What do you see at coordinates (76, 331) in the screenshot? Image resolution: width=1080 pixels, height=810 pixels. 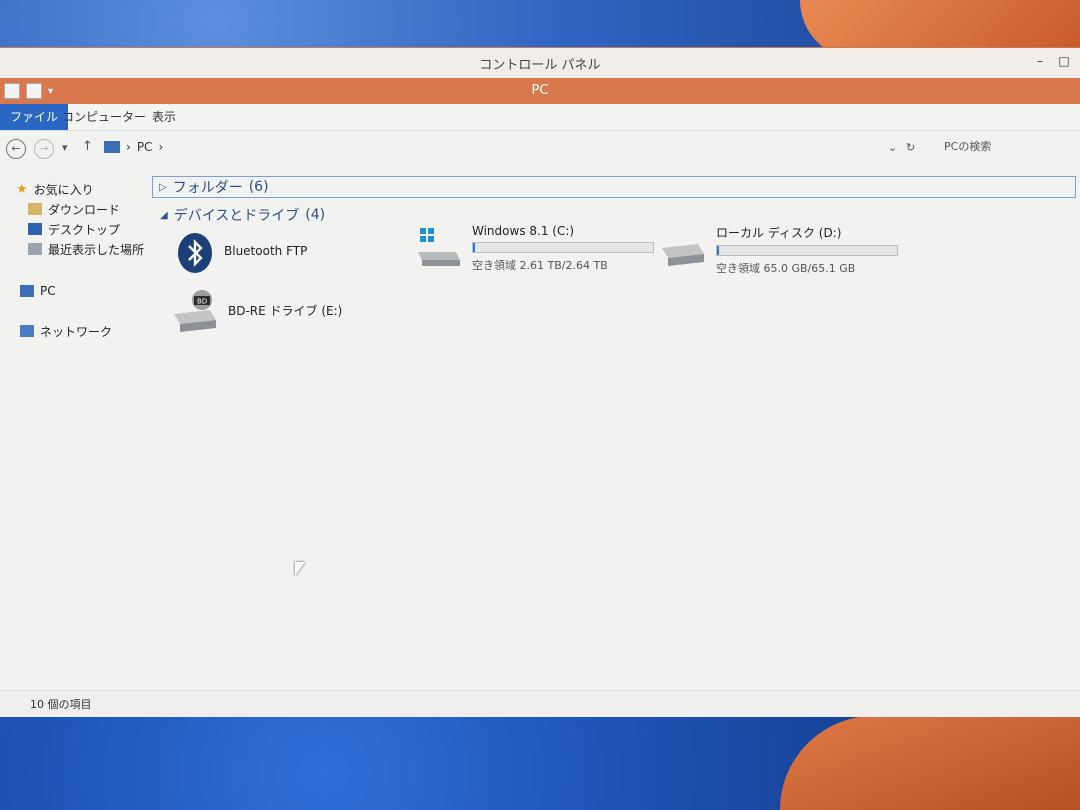 I see `sidebar-item-label: ネットワーク` at bounding box center [76, 331].